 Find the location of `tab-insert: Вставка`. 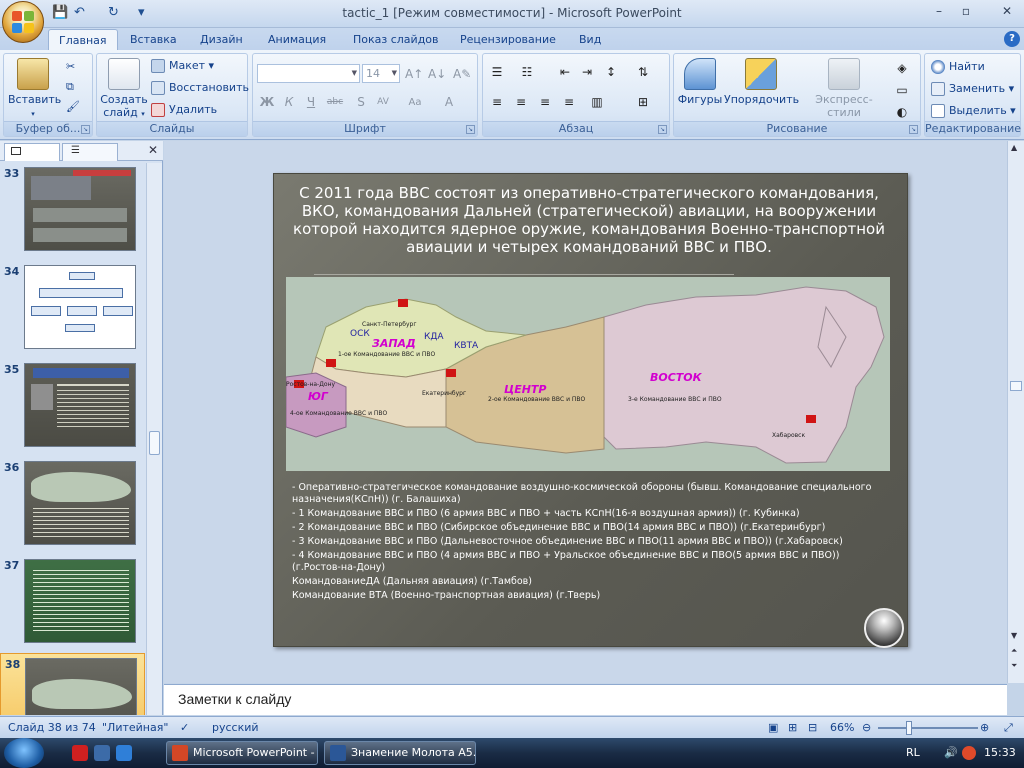

tab-insert: Вставка is located at coordinates (153, 39).